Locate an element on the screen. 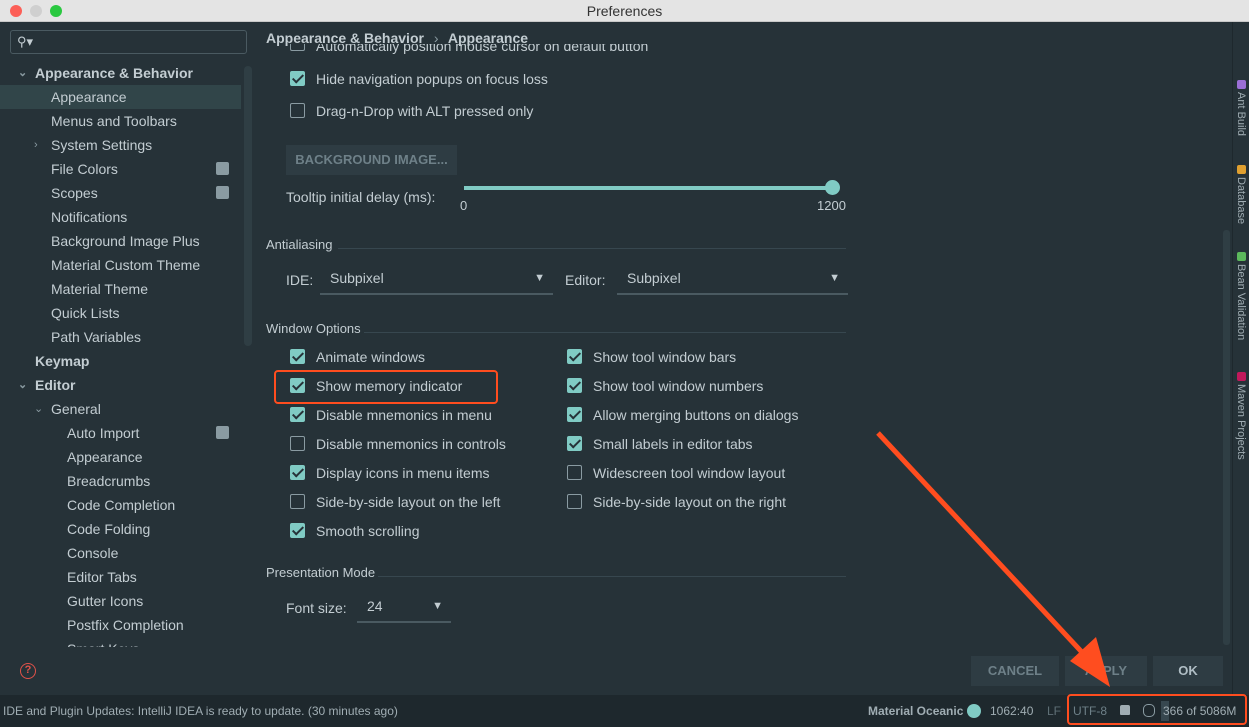  sidebar-item: ⌄ Editor is located at coordinates (120, 385).